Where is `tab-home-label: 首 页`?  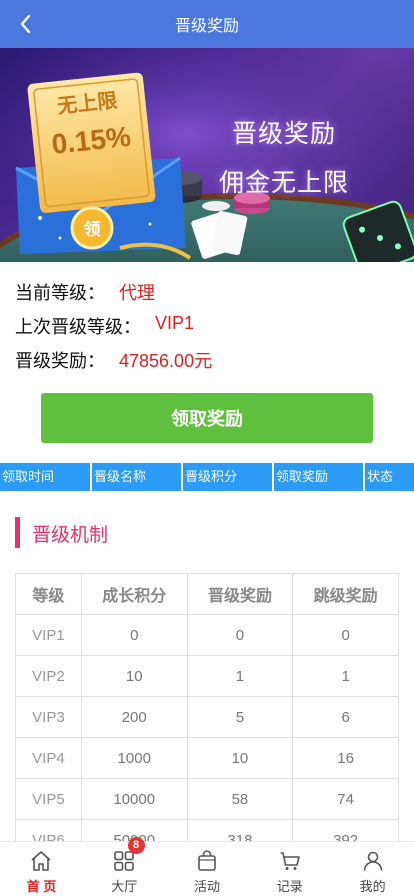 tab-home-label: 首 页 is located at coordinates (41, 886).